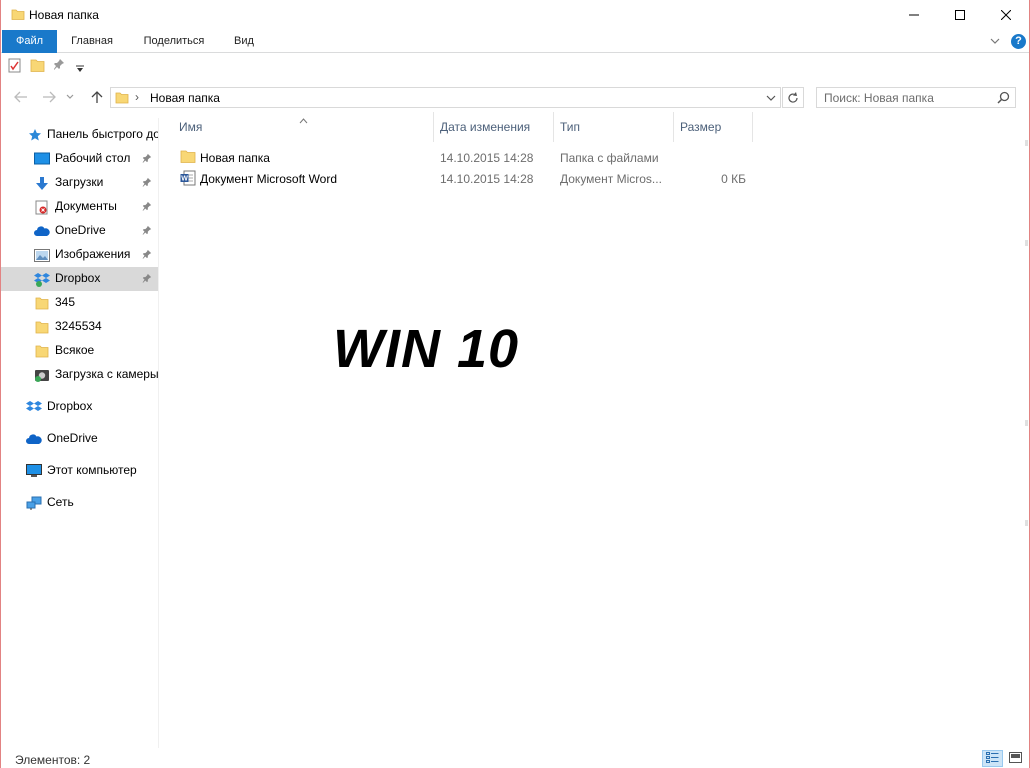 The width and height of the screenshot is (1030, 768). What do you see at coordinates (79, 351) in the screenshot?
I see `nav-item-folder-misc: Всякое` at bounding box center [79, 351].